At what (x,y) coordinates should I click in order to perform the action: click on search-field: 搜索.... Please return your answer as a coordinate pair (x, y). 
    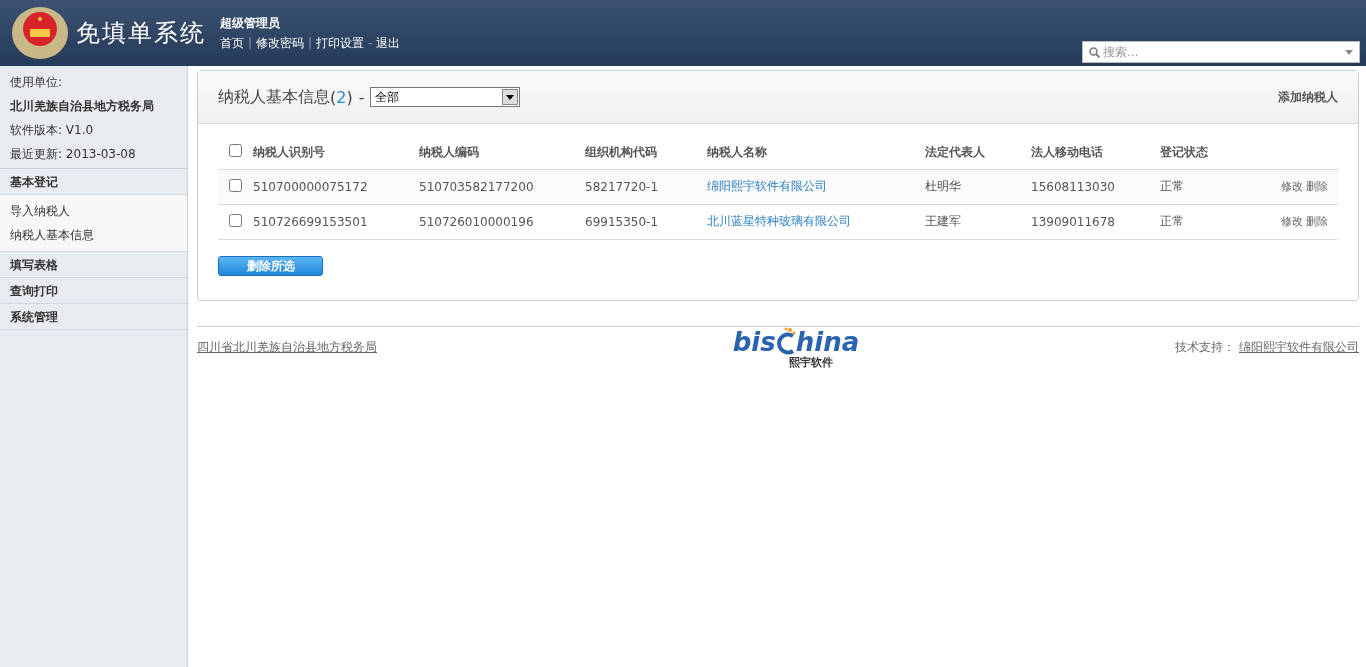
    Looking at the image, I should click on (1221, 52).